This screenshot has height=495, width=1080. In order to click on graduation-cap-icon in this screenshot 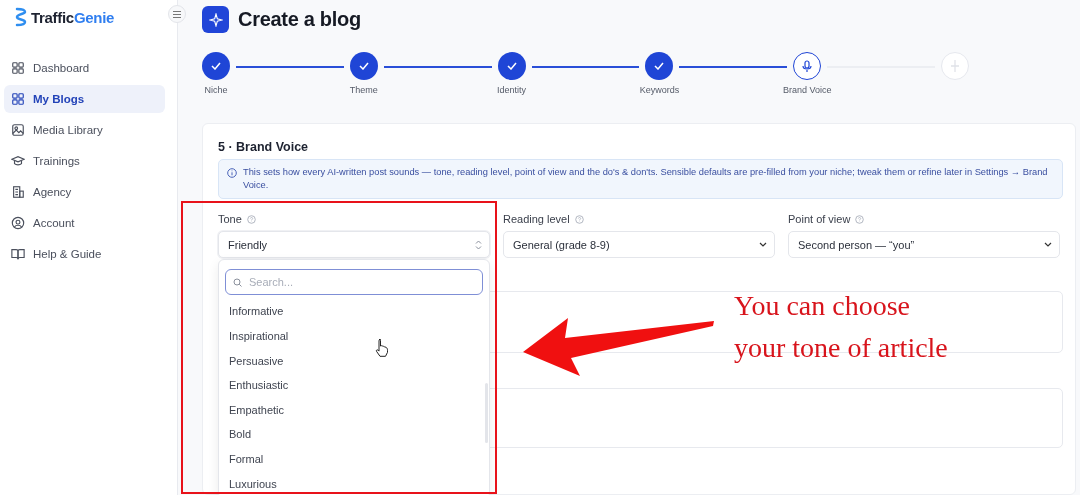, I will do `click(18, 161)`.